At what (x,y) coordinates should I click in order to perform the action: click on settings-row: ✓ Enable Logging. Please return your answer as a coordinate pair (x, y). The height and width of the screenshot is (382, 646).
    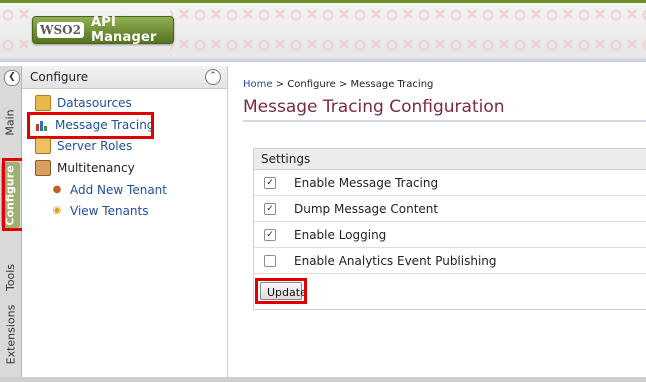
    Looking at the image, I should click on (450, 235).